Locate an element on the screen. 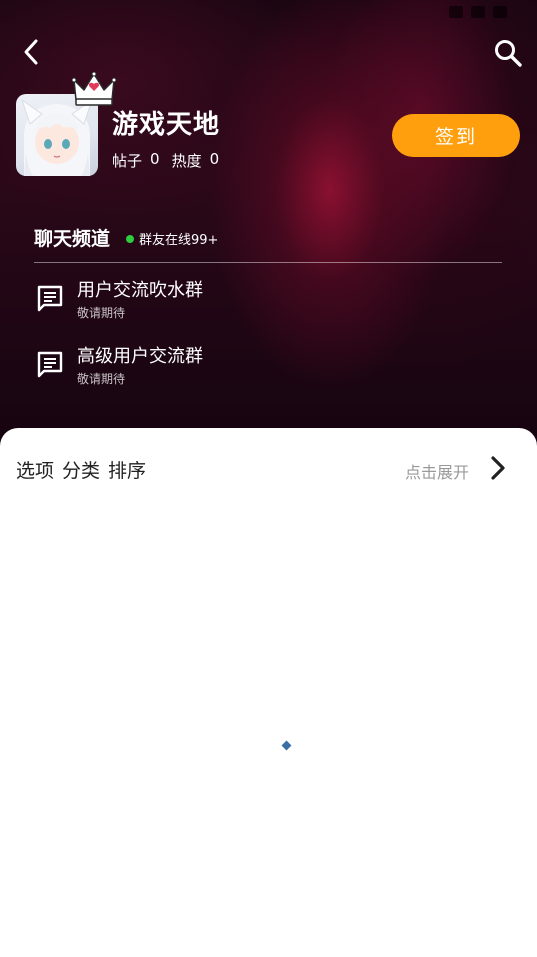 The height and width of the screenshot is (957, 537). divider is located at coordinates (268, 262).